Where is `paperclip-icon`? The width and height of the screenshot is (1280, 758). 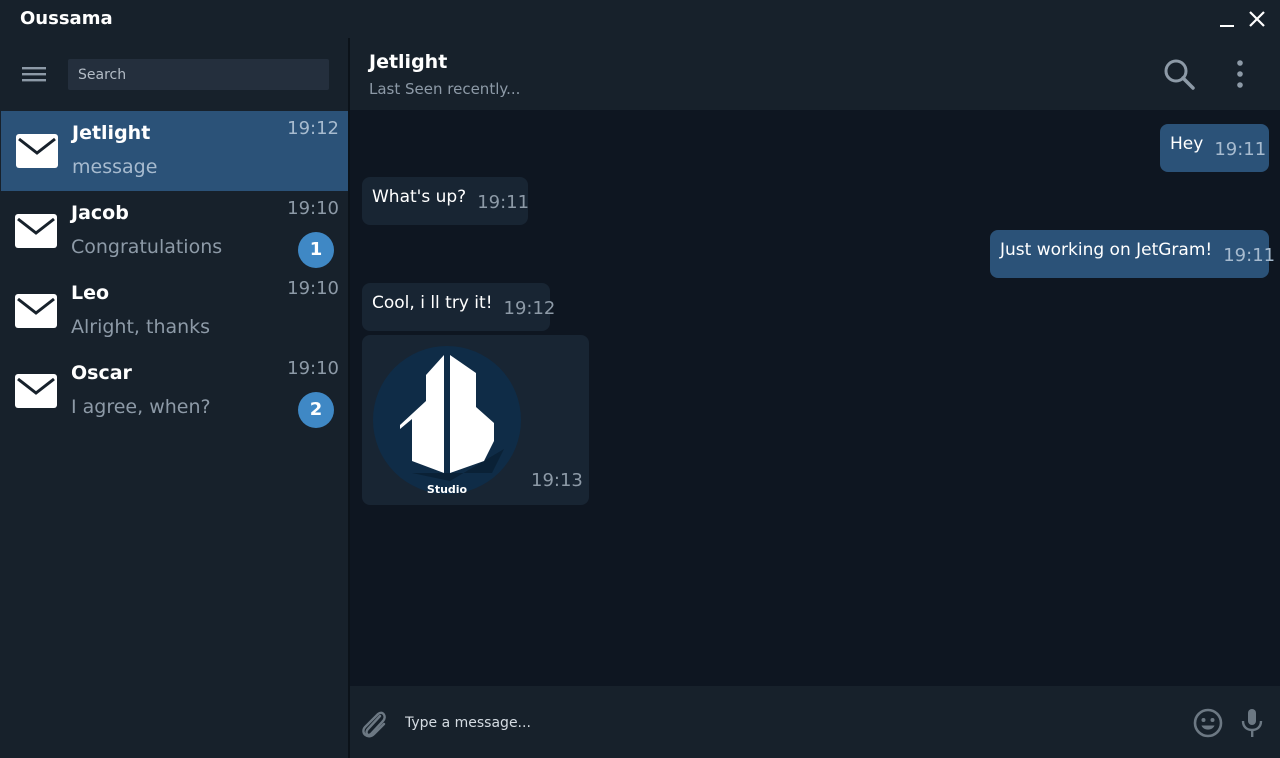
paperclip-icon is located at coordinates (374, 724).